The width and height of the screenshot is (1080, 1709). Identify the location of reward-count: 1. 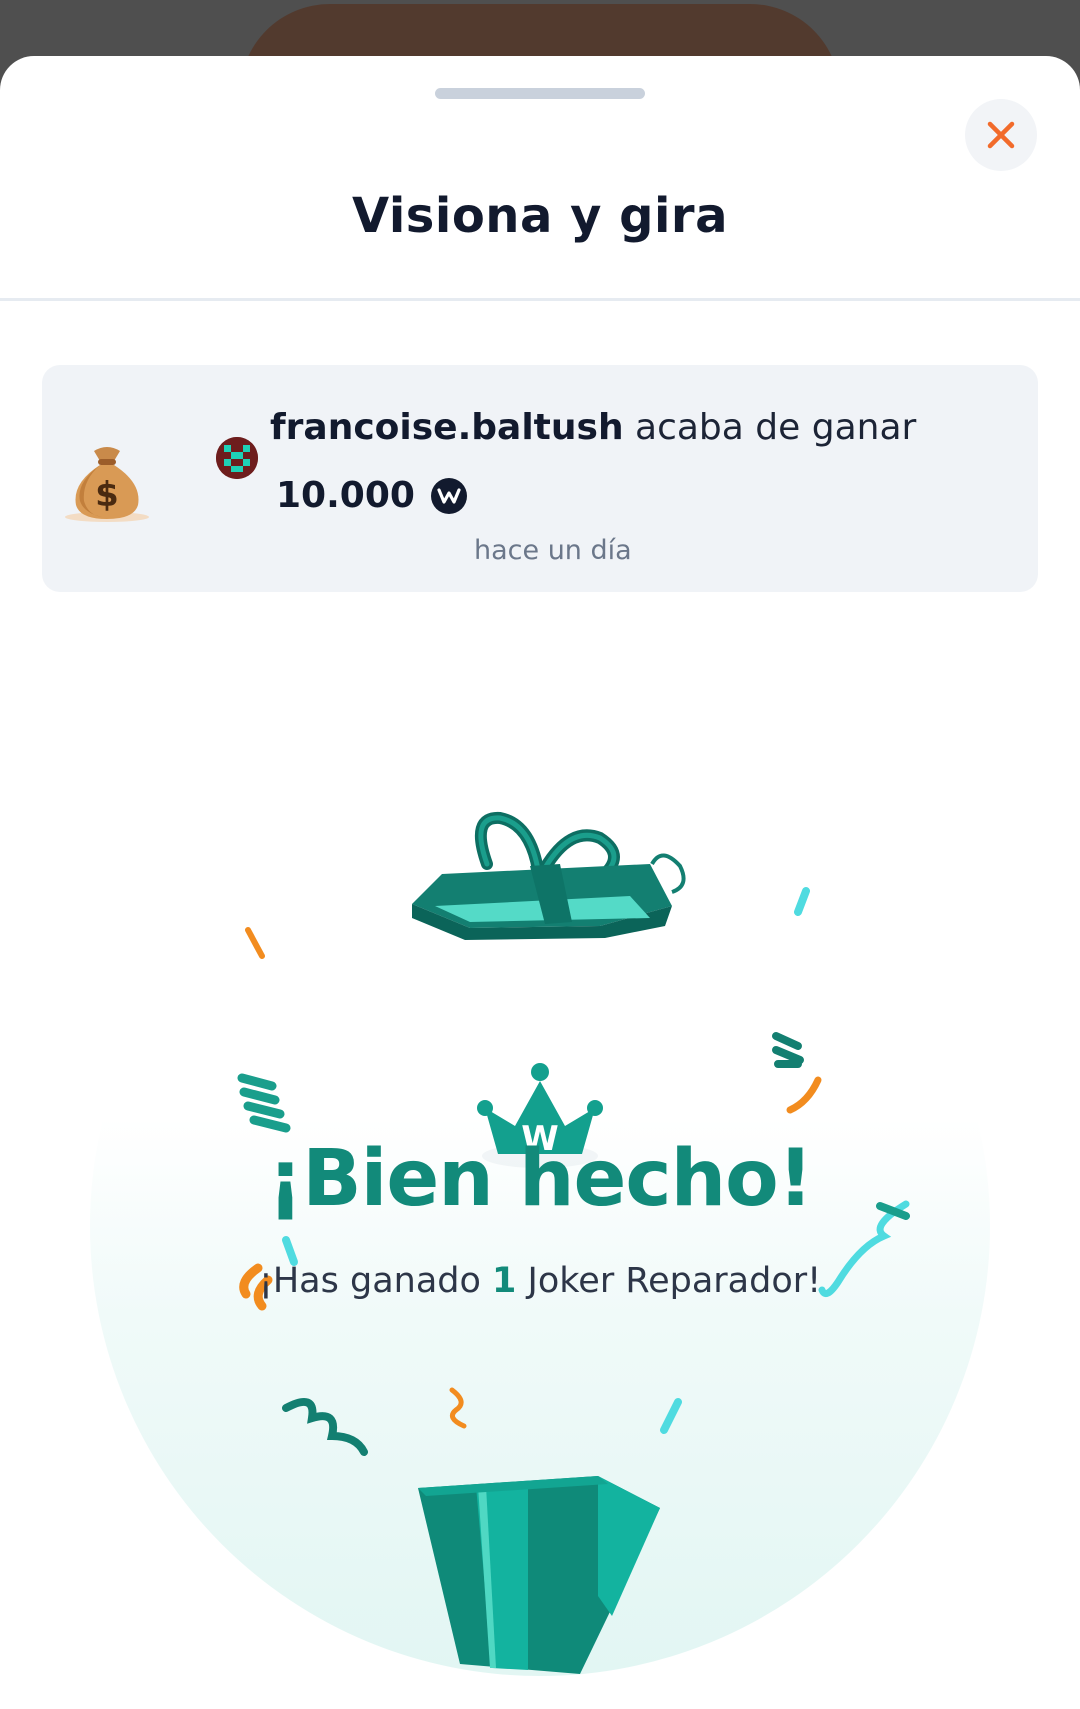
(504, 1281).